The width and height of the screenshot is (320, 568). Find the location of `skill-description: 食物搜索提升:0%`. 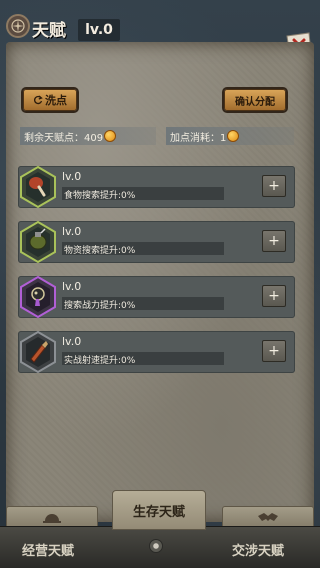

skill-description: 食物搜索提升:0% is located at coordinates (100, 196).